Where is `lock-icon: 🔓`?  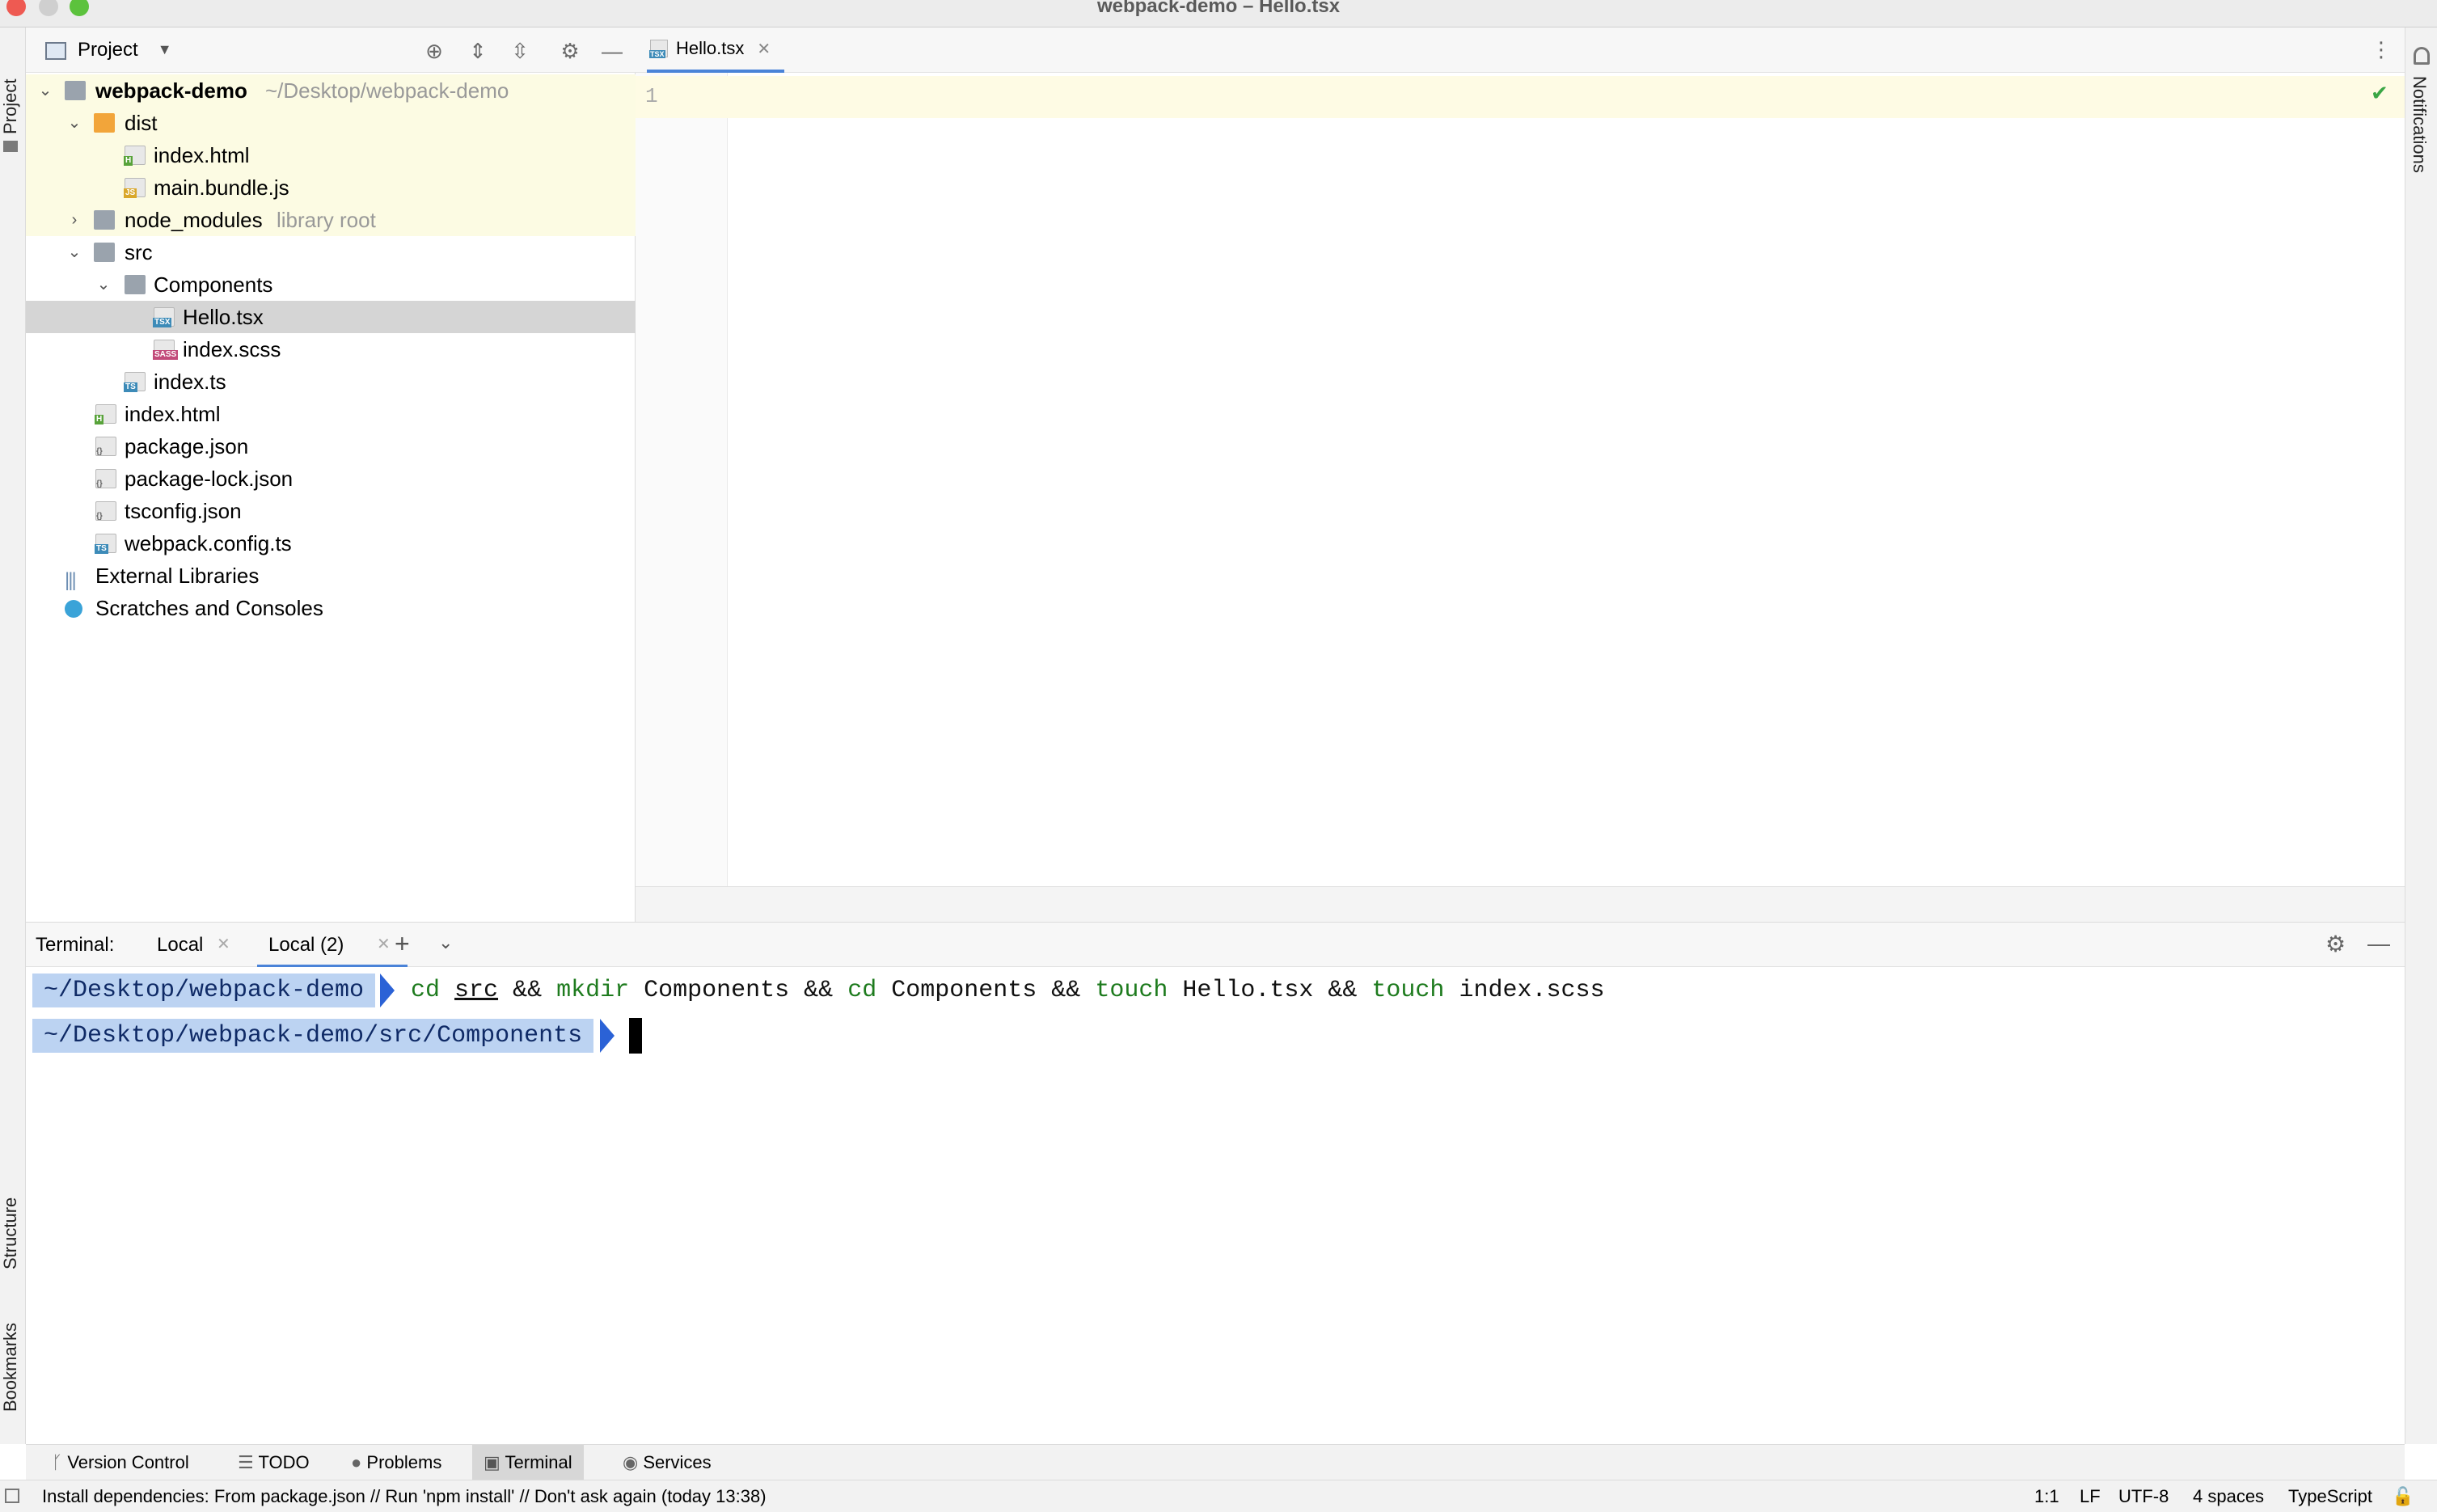 lock-icon: 🔓 is located at coordinates (2403, 1496).